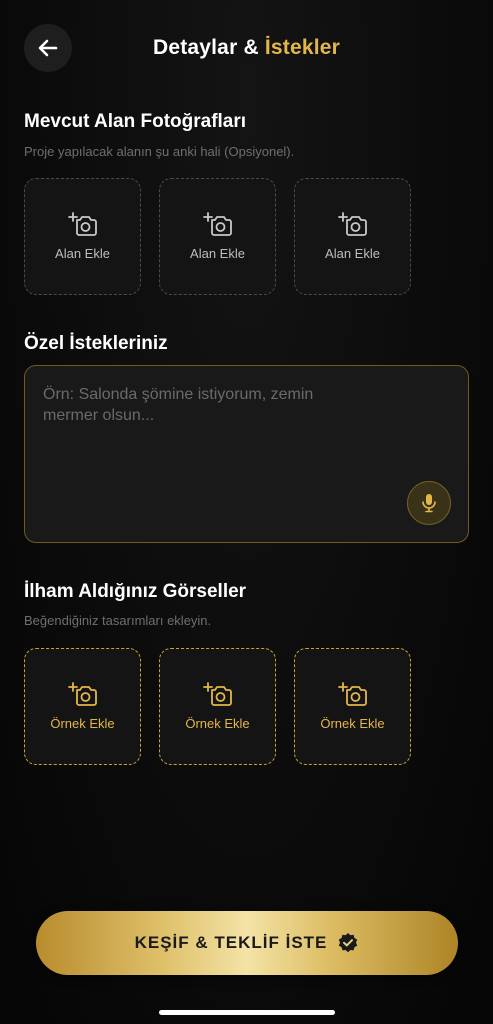 This screenshot has height=1024, width=493. I want to click on microphone-icon, so click(429, 503).